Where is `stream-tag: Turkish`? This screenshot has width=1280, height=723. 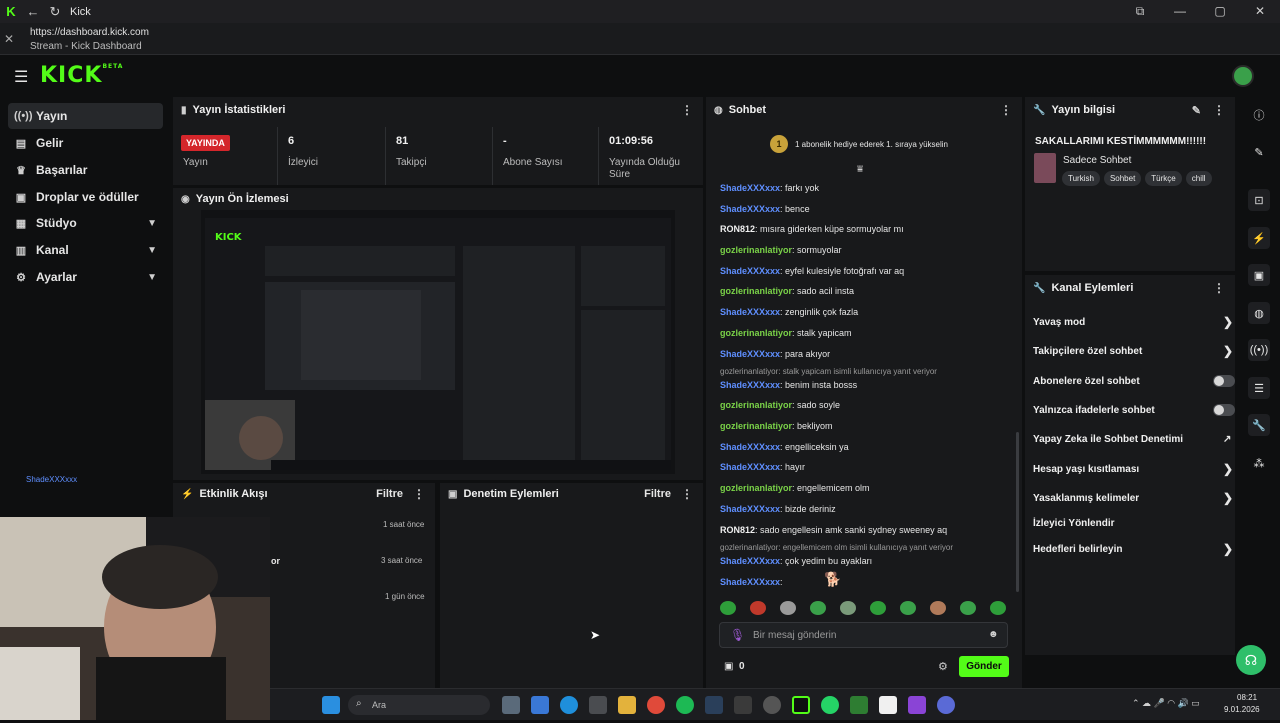
stream-tag: Turkish is located at coordinates (1081, 178).